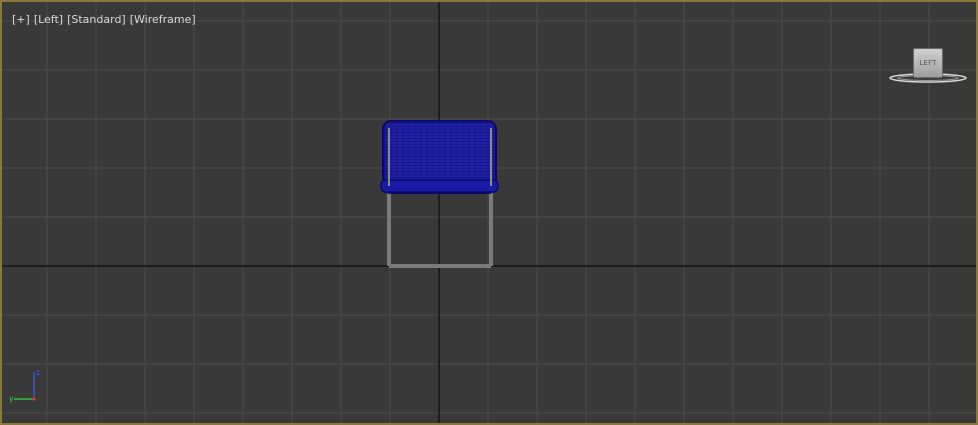 Image resolution: width=978 pixels, height=425 pixels. What do you see at coordinates (96, 19) in the screenshot?
I see `viewport-shading-style-menu: [Standard]` at bounding box center [96, 19].